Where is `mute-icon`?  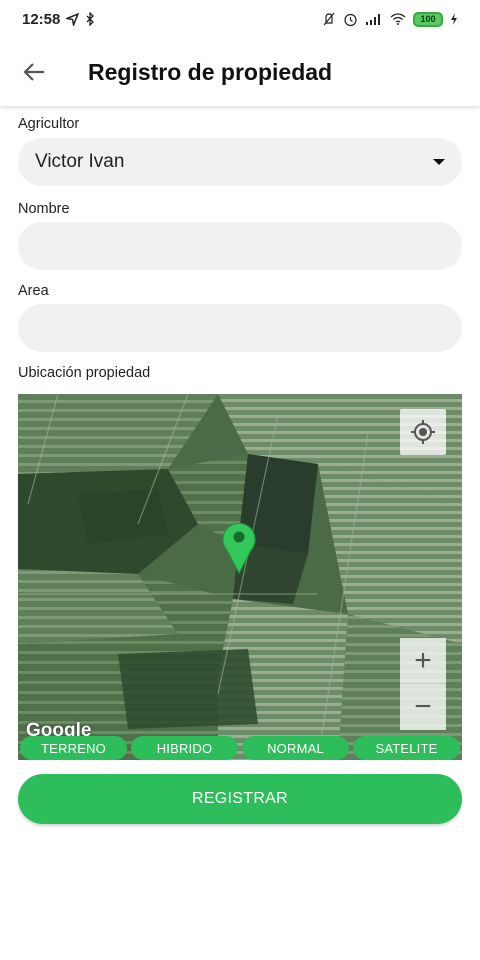
mute-icon is located at coordinates (329, 19).